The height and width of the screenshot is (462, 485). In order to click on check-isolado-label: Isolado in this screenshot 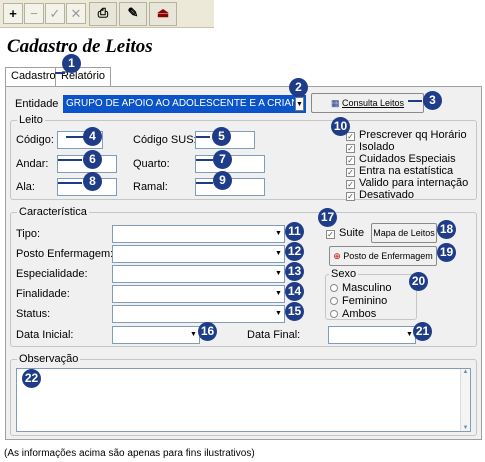, I will do `click(377, 147)`.